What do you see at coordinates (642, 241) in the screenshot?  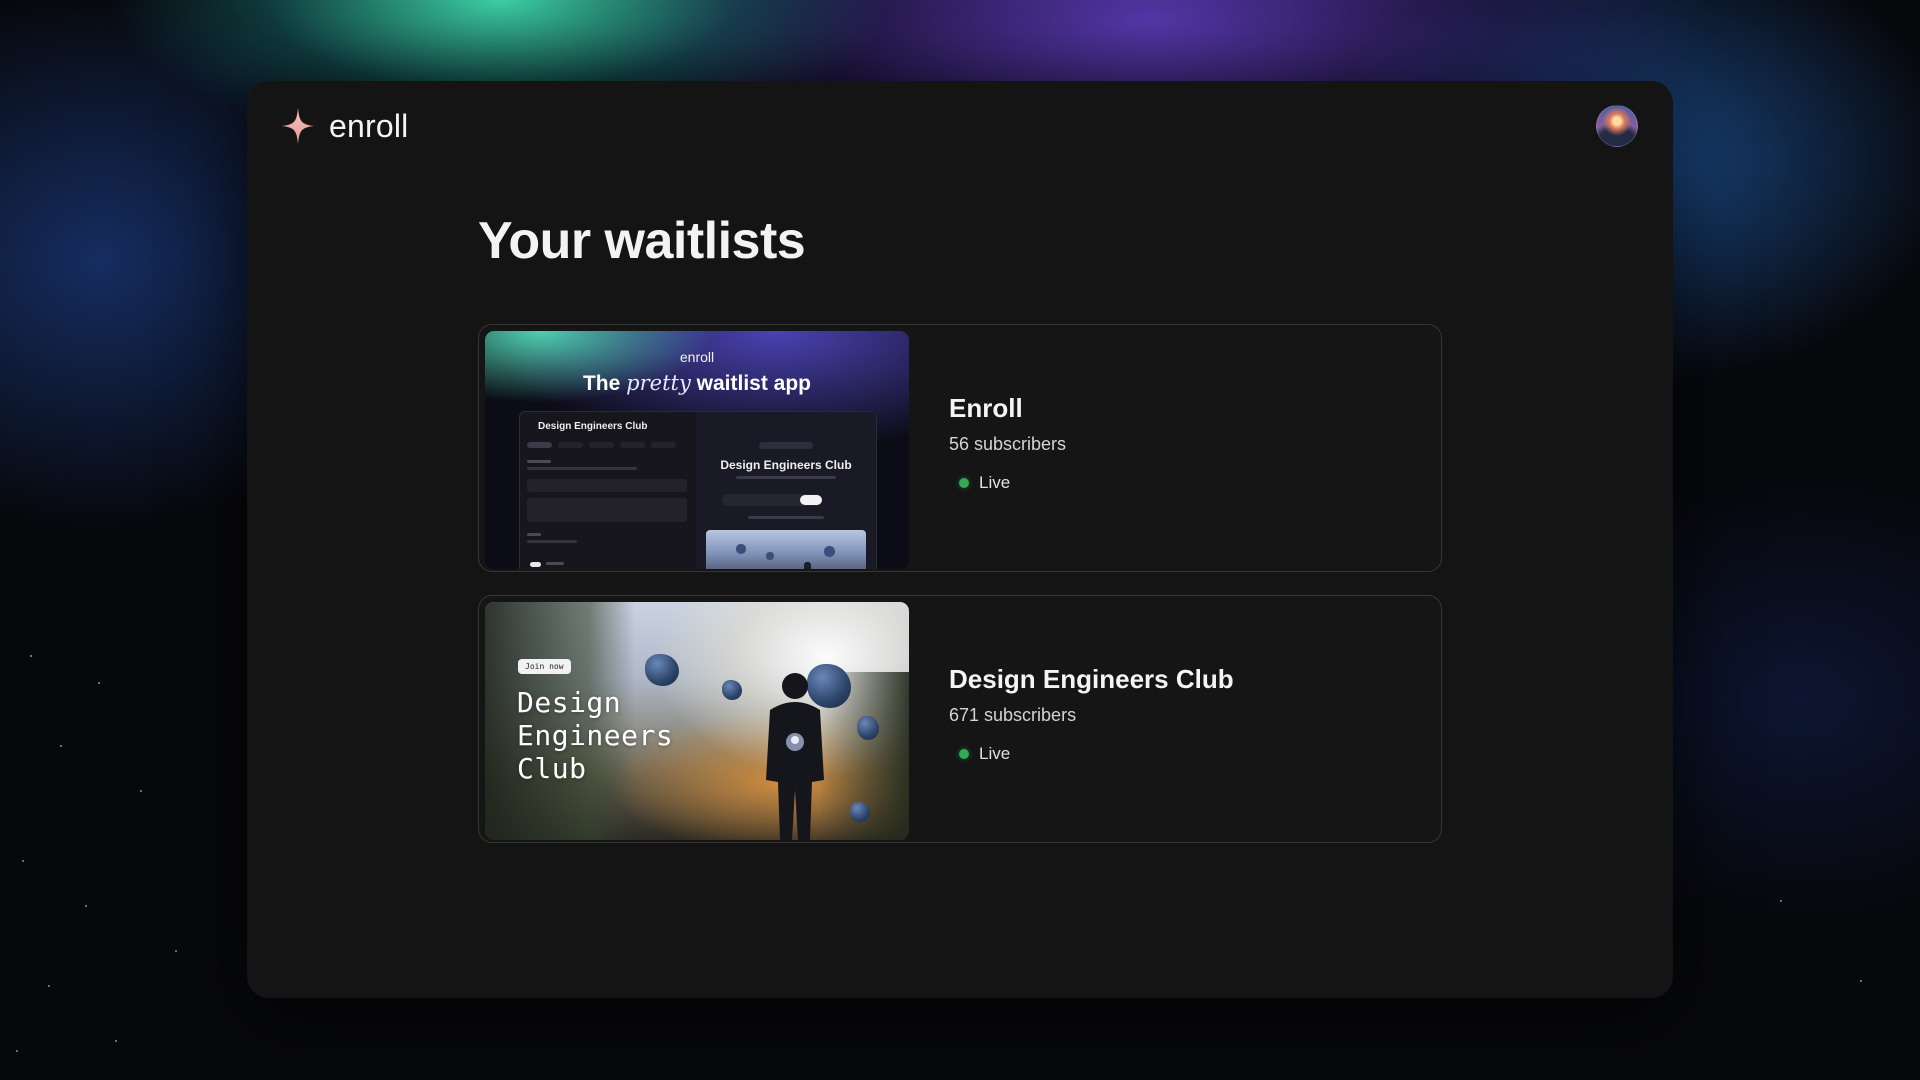 I see `page-title: Your waitlists` at bounding box center [642, 241].